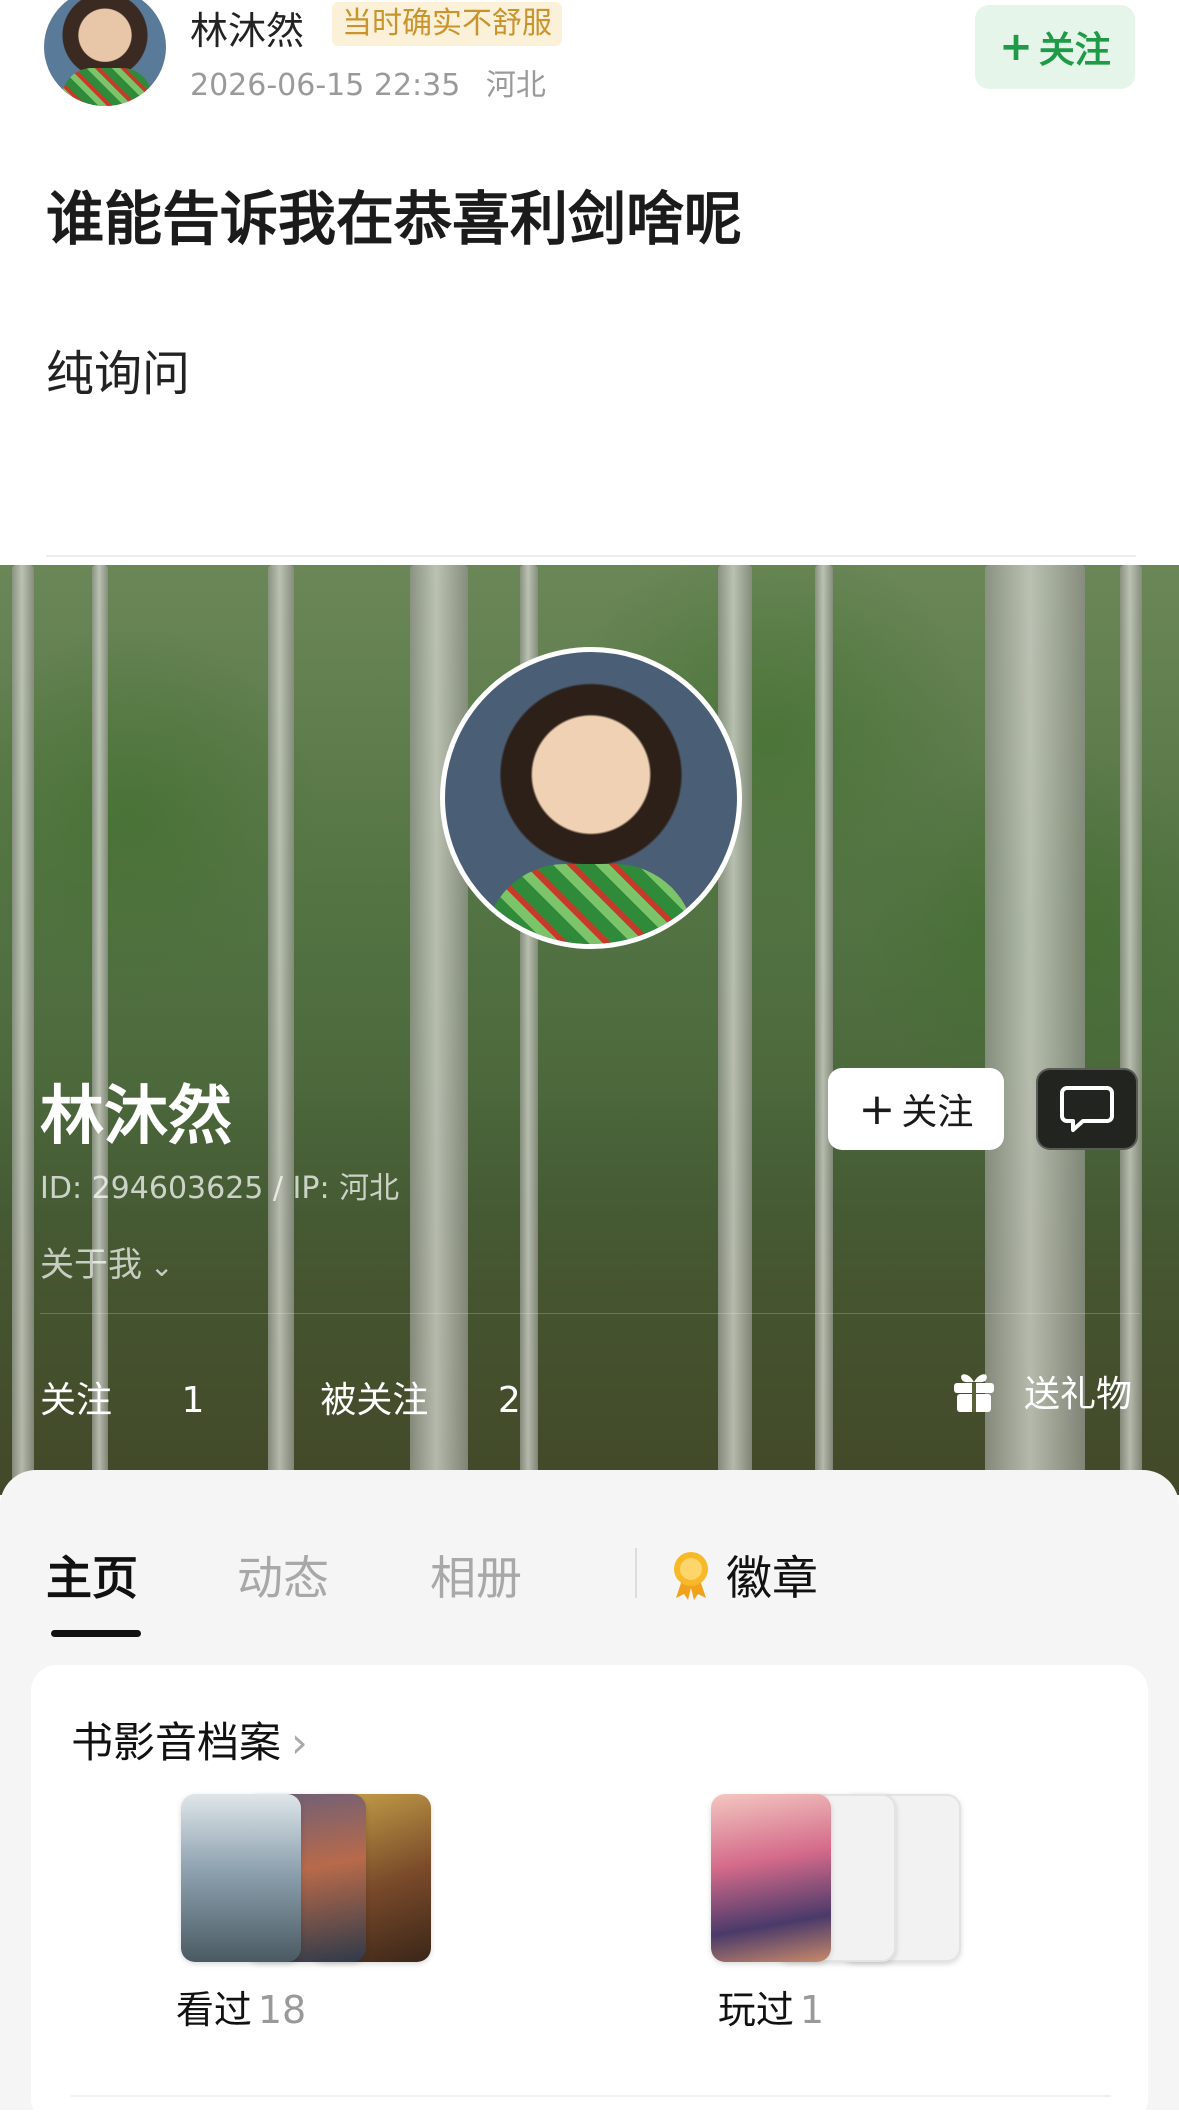 The height and width of the screenshot is (2125, 1179). Describe the element at coordinates (591, 798) in the screenshot. I see `profile-avatar` at that location.